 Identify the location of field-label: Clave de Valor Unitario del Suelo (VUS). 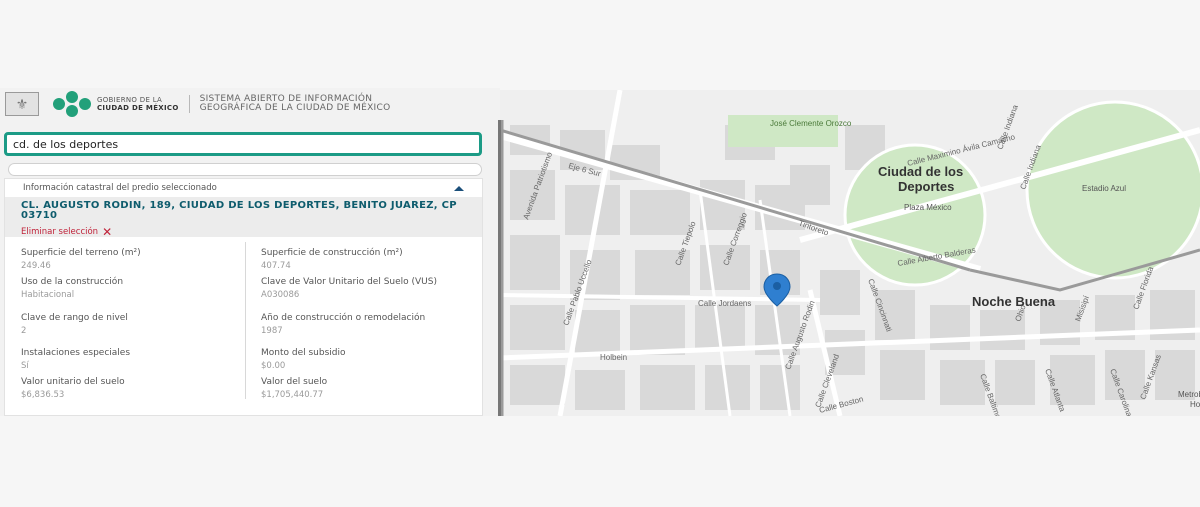
(349, 282).